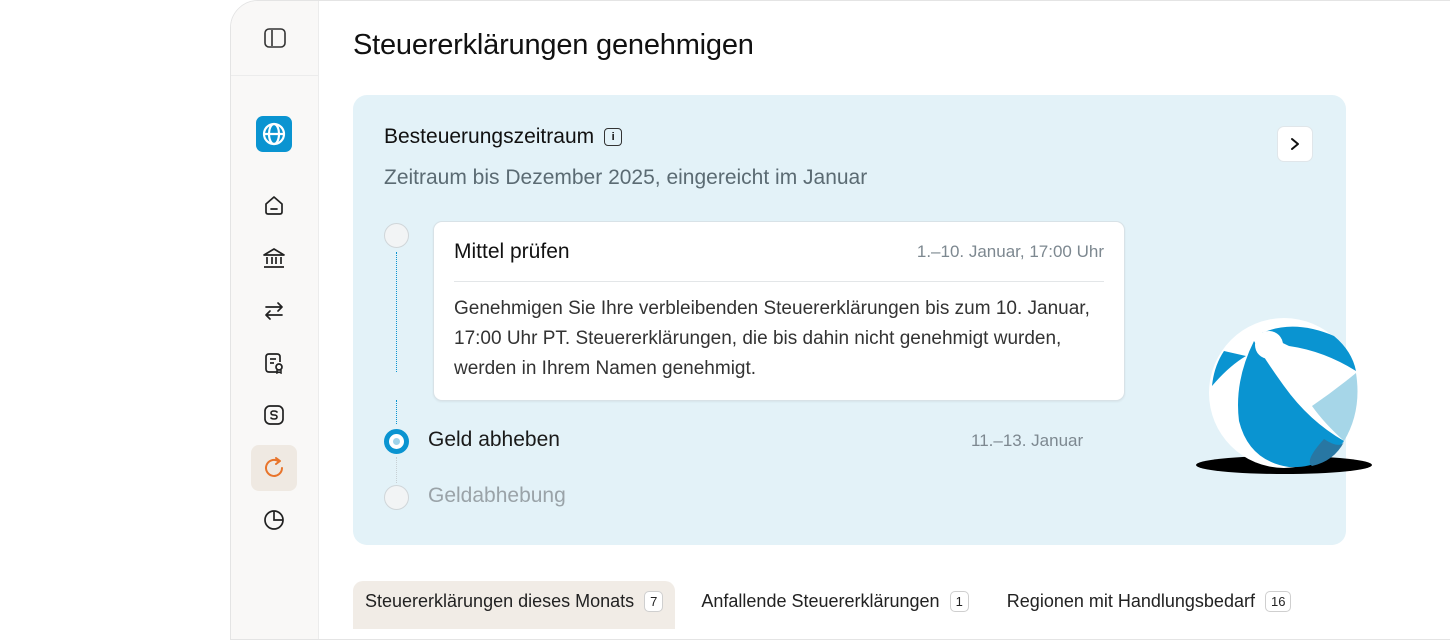  What do you see at coordinates (553, 45) in the screenshot?
I see `page-title: Steuererklärungen genehmigen` at bounding box center [553, 45].